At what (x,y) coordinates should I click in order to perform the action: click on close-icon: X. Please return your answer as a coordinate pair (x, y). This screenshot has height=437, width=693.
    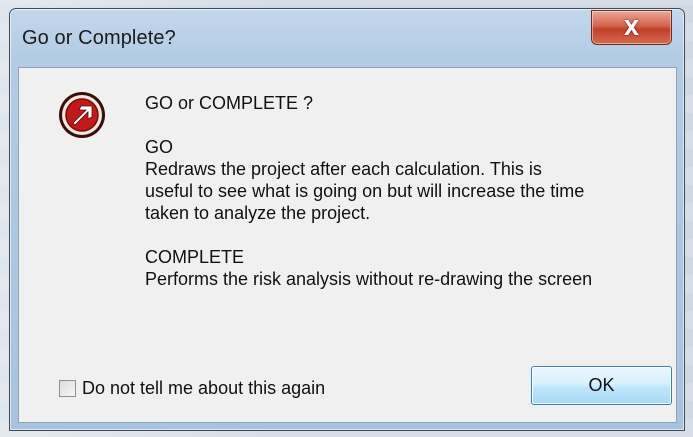
    Looking at the image, I should click on (631, 27).